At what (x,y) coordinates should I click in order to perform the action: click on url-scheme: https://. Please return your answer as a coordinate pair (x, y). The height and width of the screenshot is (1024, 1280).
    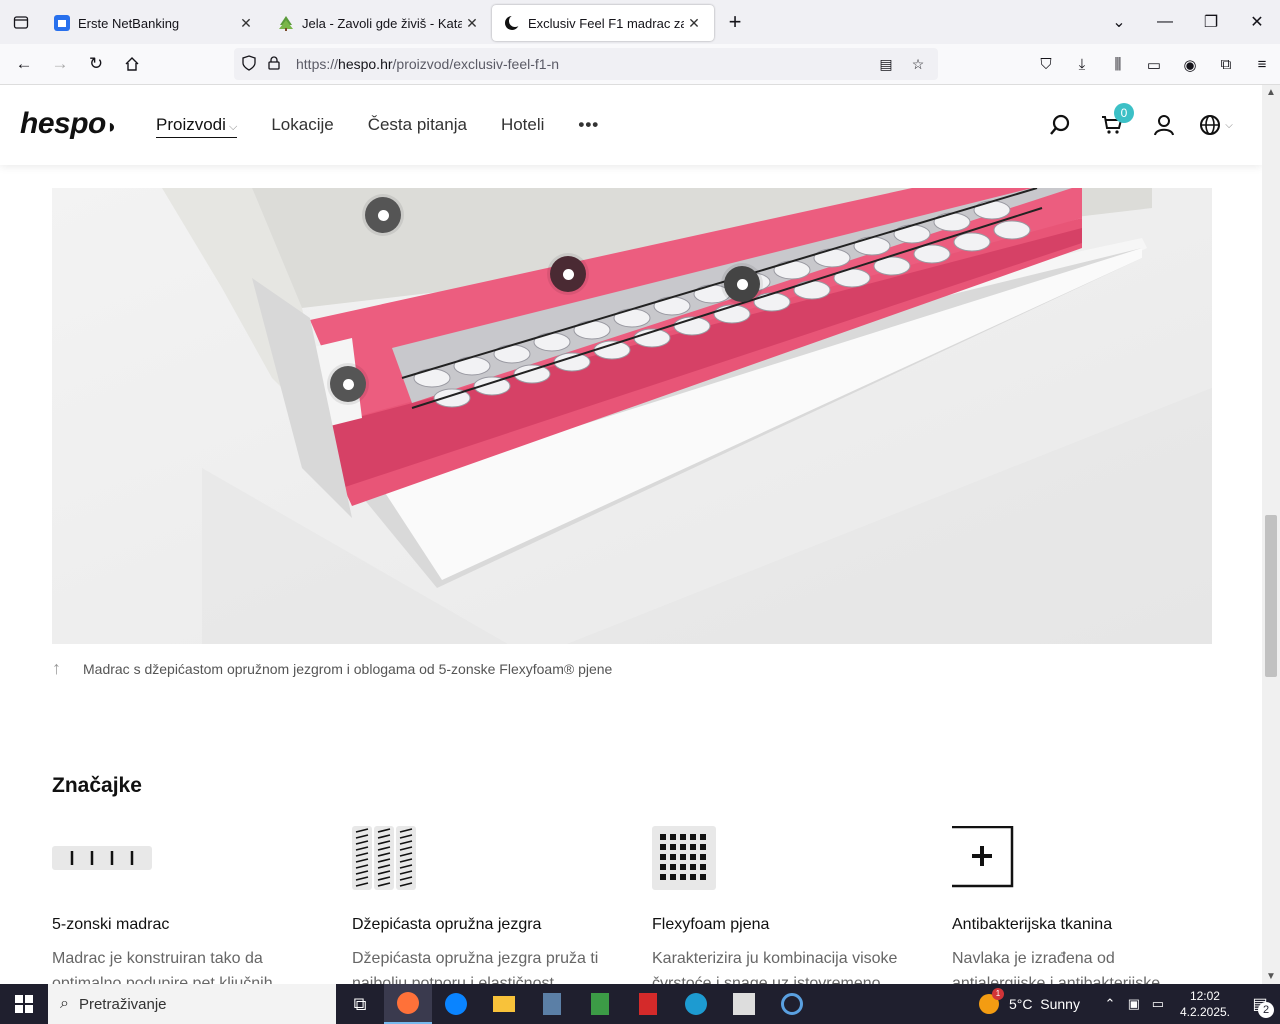
    Looking at the image, I should click on (317, 64).